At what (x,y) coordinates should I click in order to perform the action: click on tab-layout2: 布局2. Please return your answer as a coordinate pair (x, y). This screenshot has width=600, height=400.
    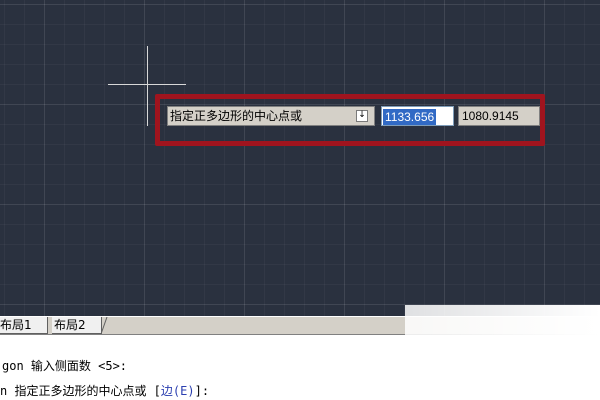
    Looking at the image, I should click on (77, 325).